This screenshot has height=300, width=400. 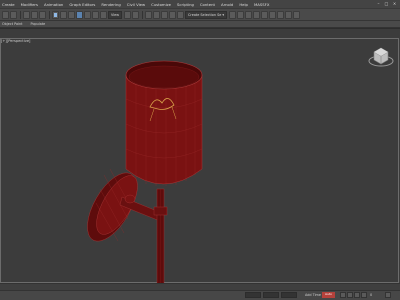 What do you see at coordinates (115, 14) in the screenshot?
I see `reference-coordinate-dropdown: View` at bounding box center [115, 14].